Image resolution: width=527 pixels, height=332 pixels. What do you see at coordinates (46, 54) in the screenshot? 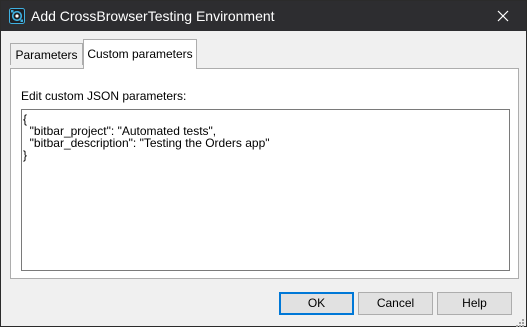
I see `tab-parameters: Parameters` at bounding box center [46, 54].